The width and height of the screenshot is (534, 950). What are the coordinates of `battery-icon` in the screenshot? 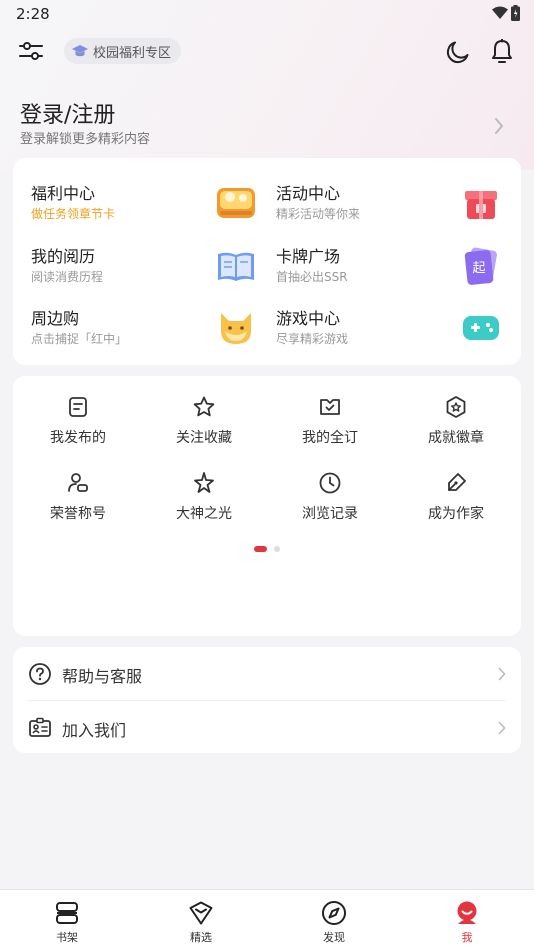 It's located at (515, 13).